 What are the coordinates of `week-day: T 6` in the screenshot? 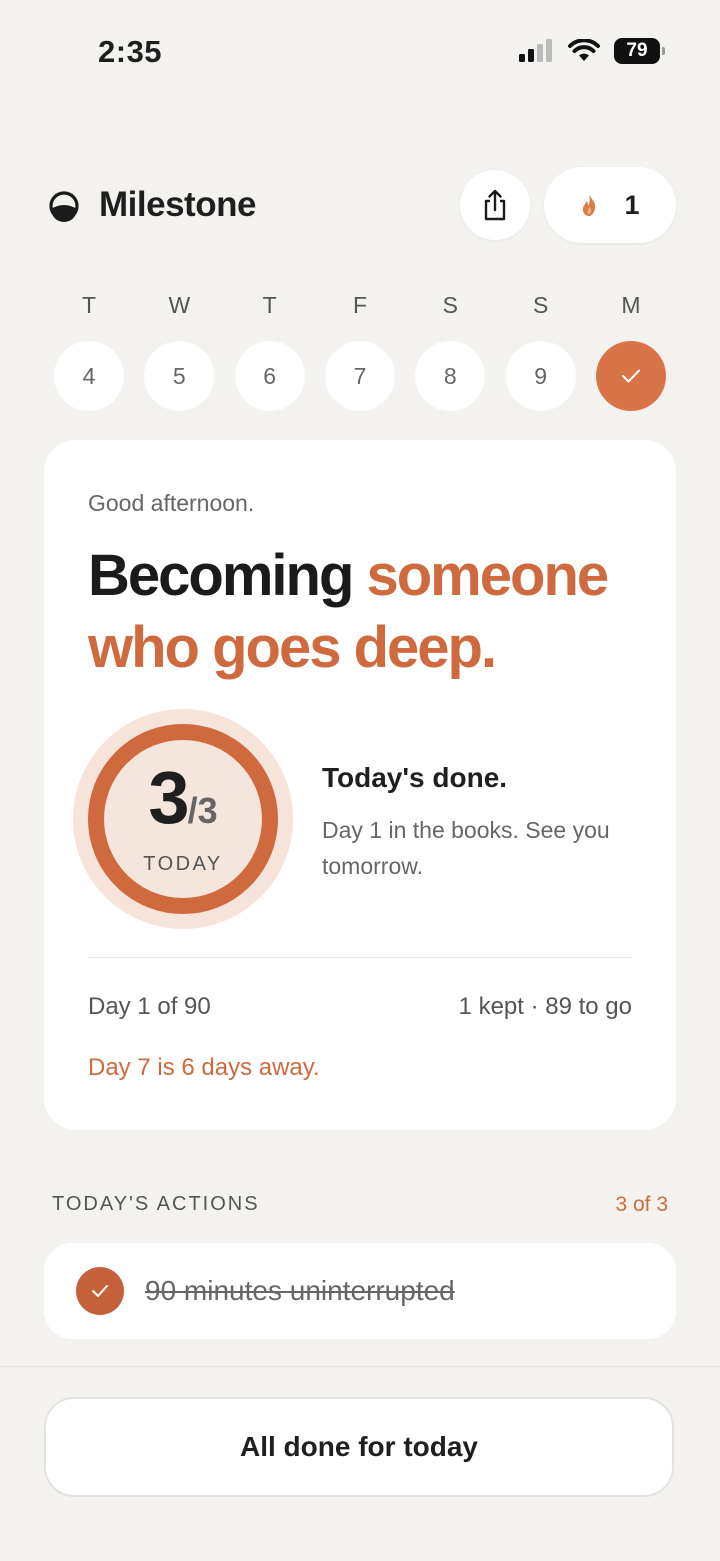 It's located at (269, 351).